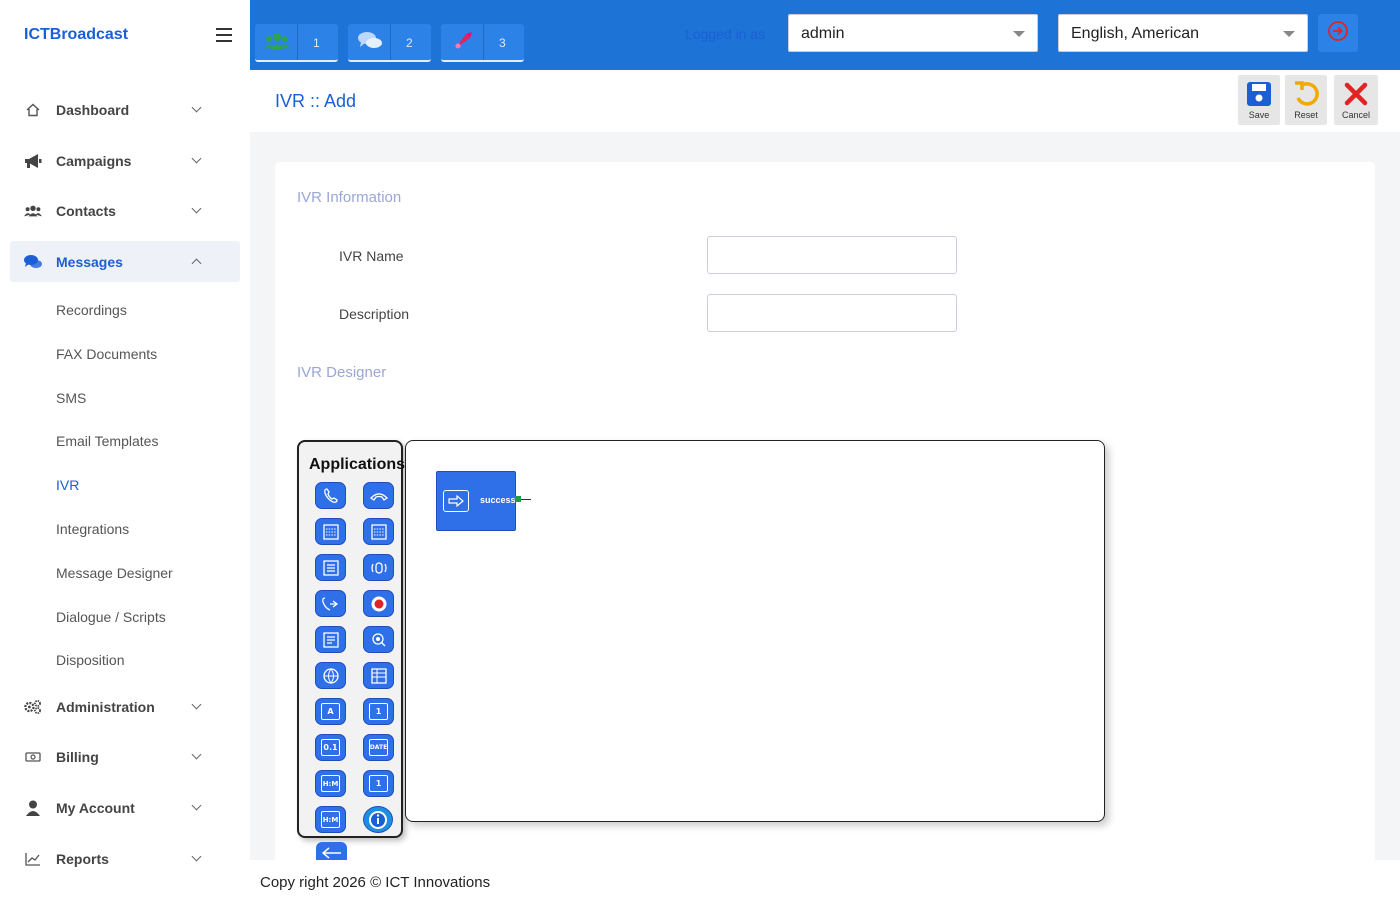 This screenshot has width=1400, height=900. I want to click on sidebar-item-label: Billing, so click(77, 756).